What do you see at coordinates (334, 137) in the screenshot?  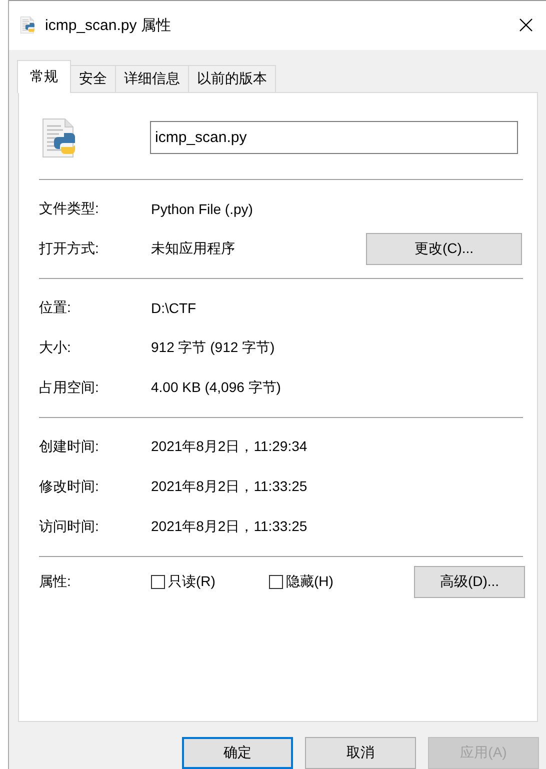 I see `file-name-field: icmp_scan.py` at bounding box center [334, 137].